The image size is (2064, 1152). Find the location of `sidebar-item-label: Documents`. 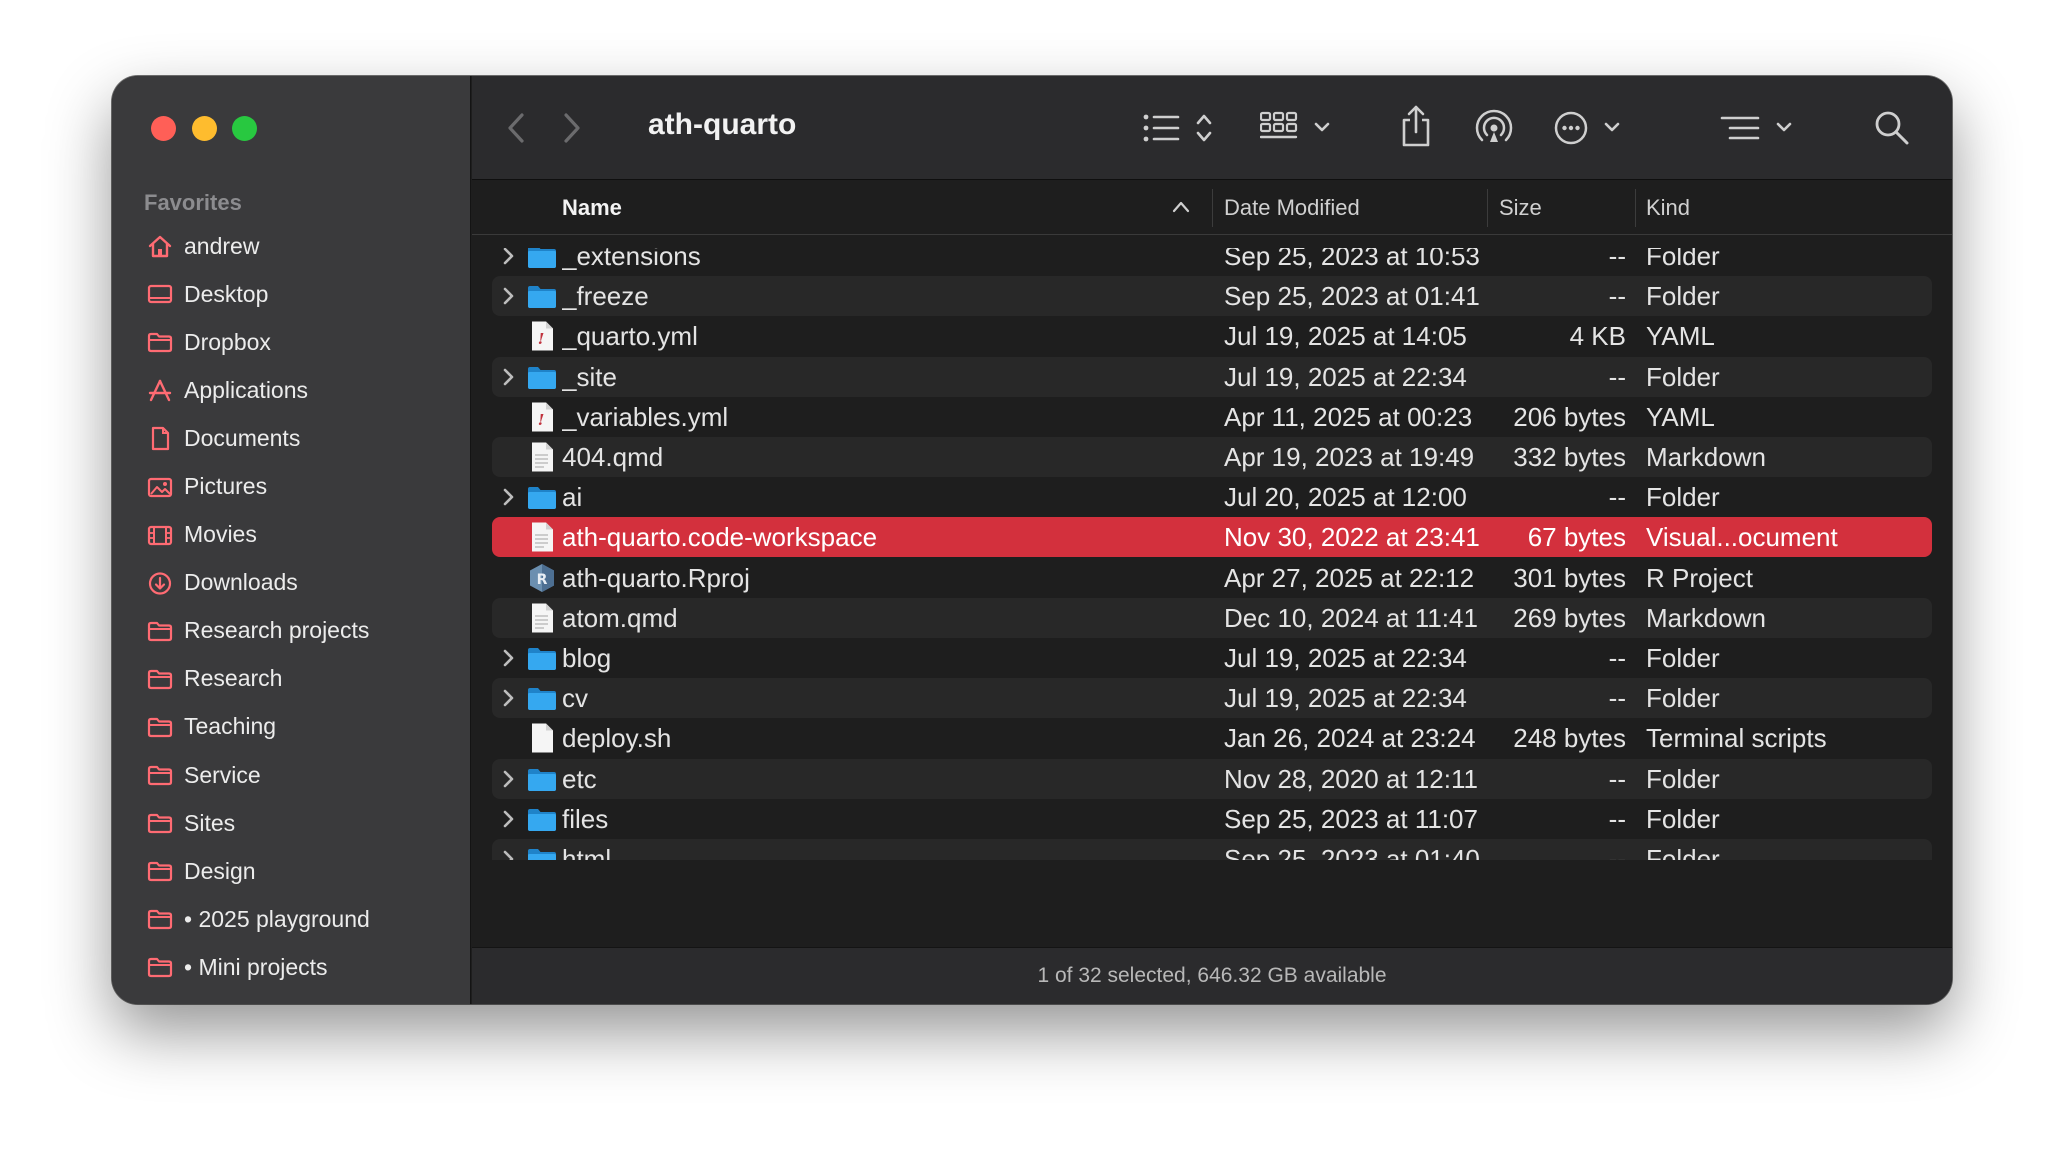

sidebar-item-label: Documents is located at coordinates (242, 437).